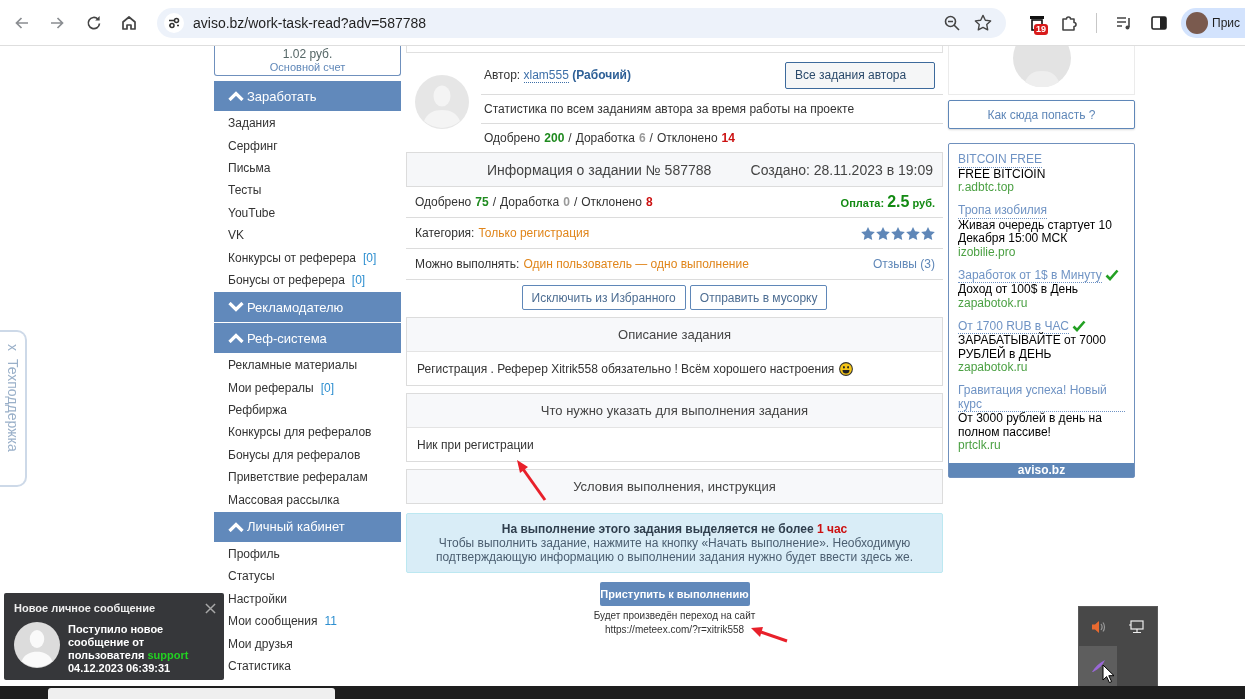  Describe the element at coordinates (1030, 425) in the screenshot. I see `ad-text: От 3000 рублей в день на полном пассиве!` at that location.